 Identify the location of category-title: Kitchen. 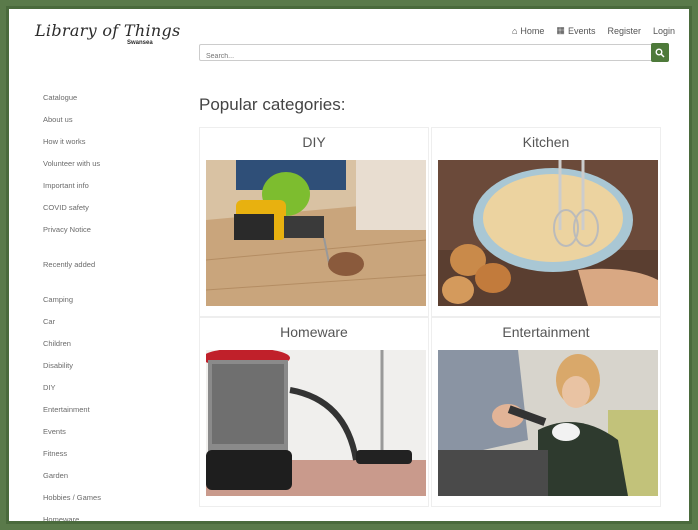
(546, 142).